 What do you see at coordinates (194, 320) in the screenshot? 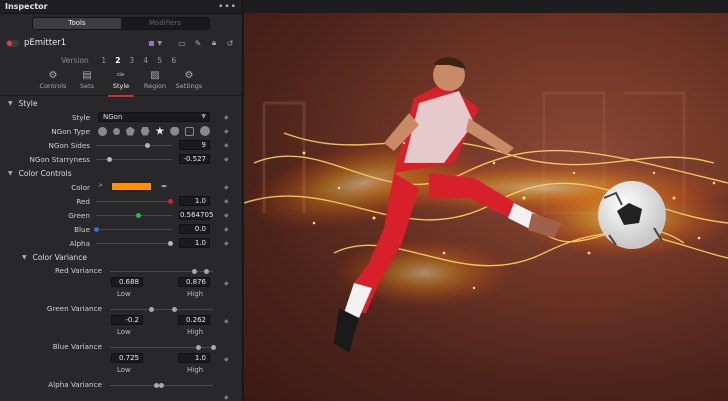
I see `variance-high-input: 0.262` at bounding box center [194, 320].